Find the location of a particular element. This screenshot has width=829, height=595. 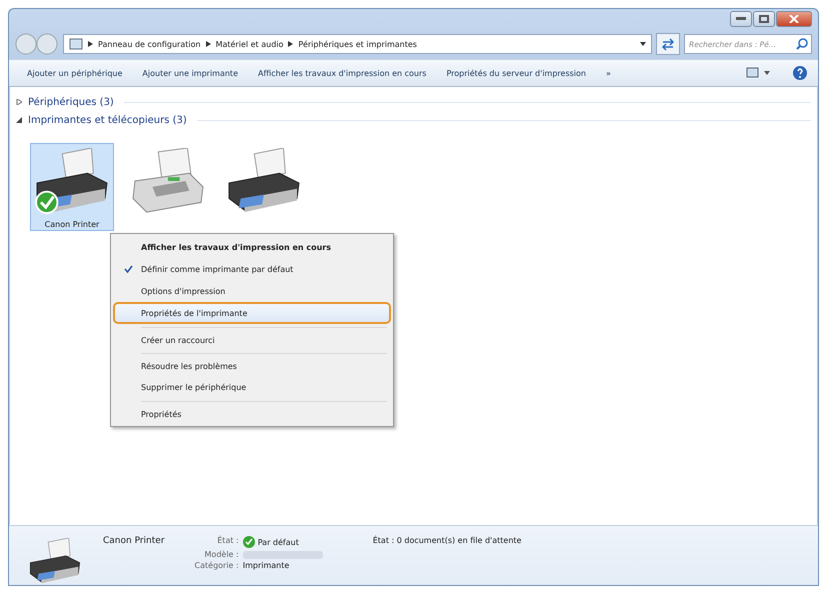

menu-item-label: Résoudre les problèmes is located at coordinates (189, 366).